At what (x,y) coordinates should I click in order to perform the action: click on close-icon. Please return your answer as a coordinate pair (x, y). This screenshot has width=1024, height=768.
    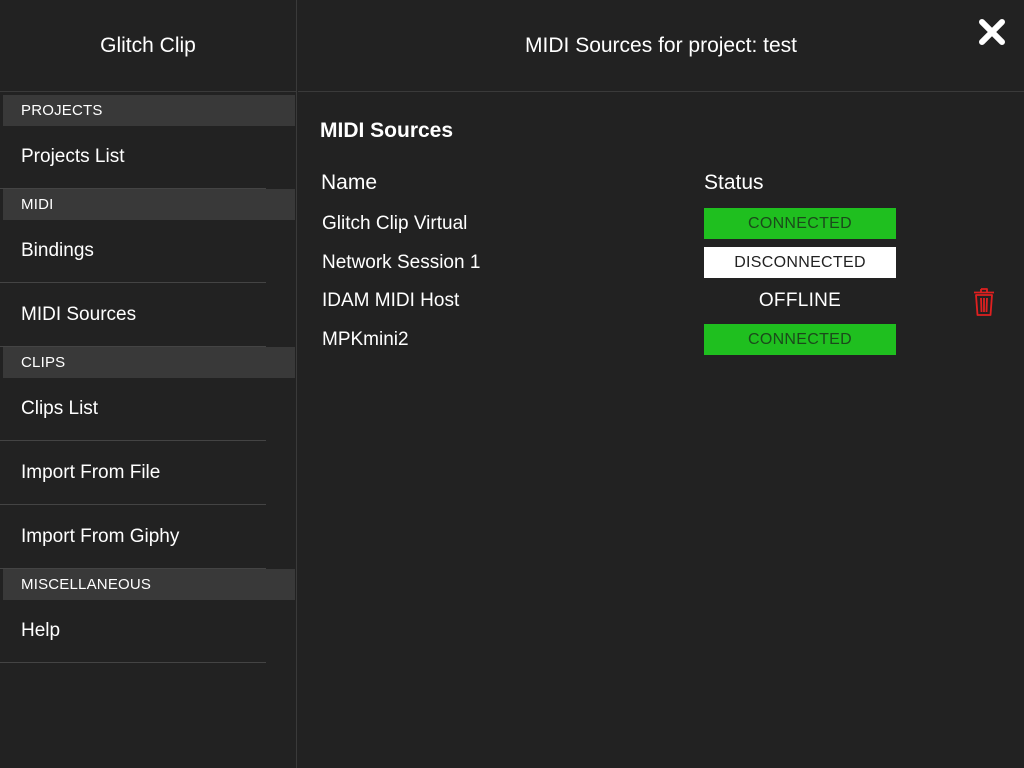
    Looking at the image, I should click on (992, 32).